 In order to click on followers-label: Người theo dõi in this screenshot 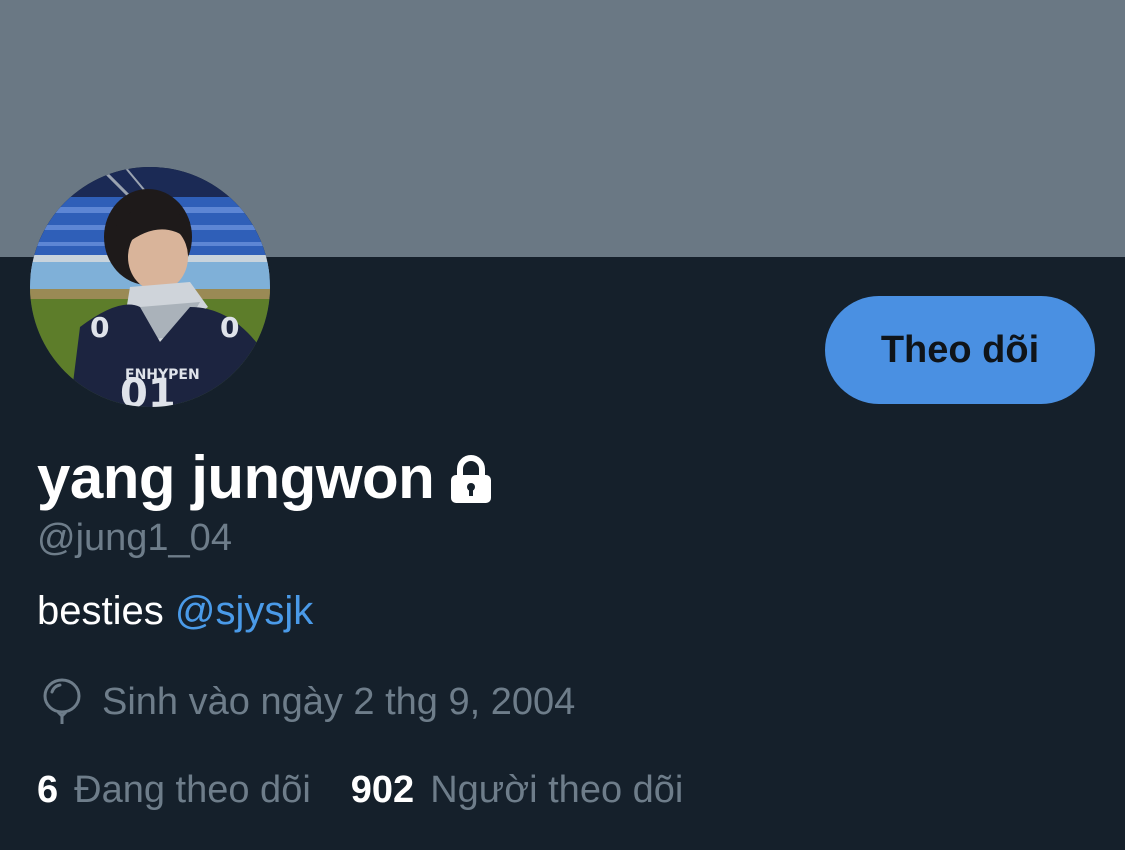, I will do `click(557, 790)`.